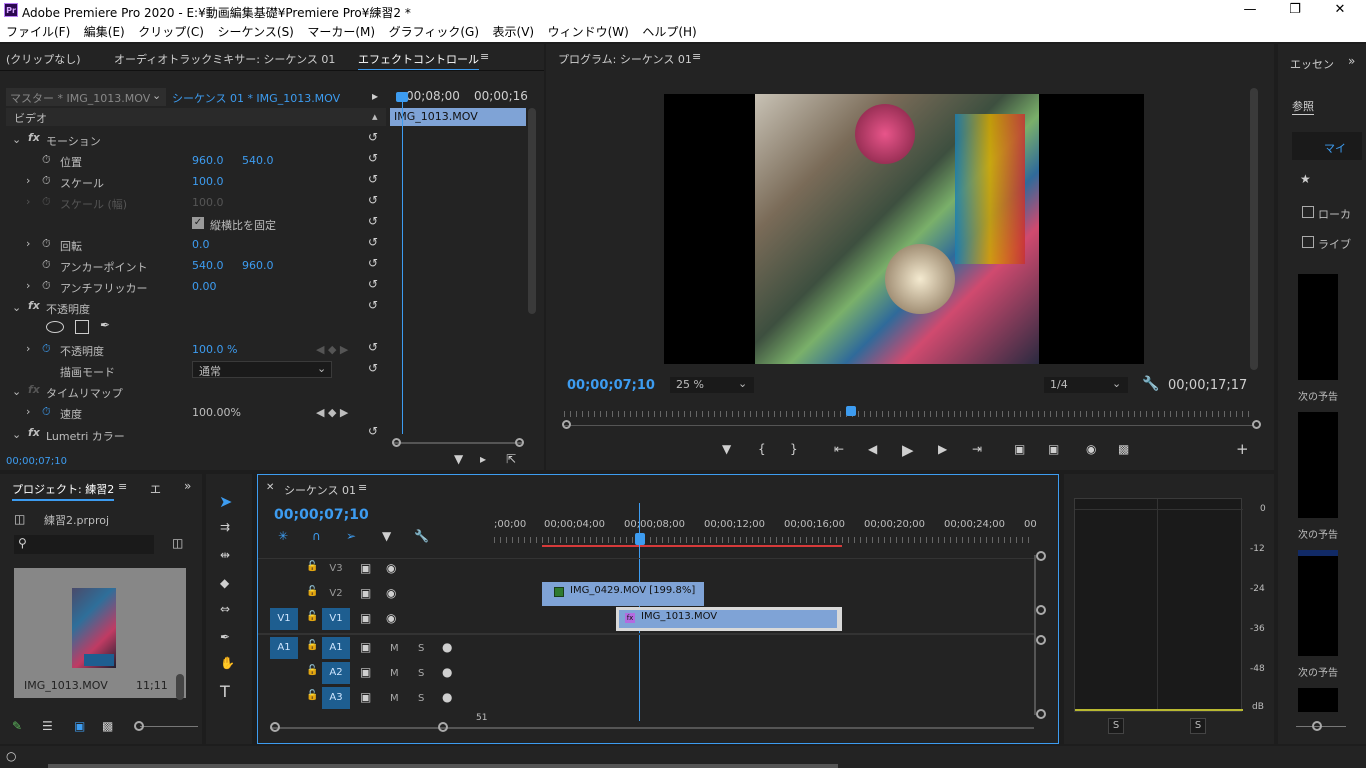  I want to click on keyframe-nav-icon: ◀ ◆ ▶, so click(332, 349).